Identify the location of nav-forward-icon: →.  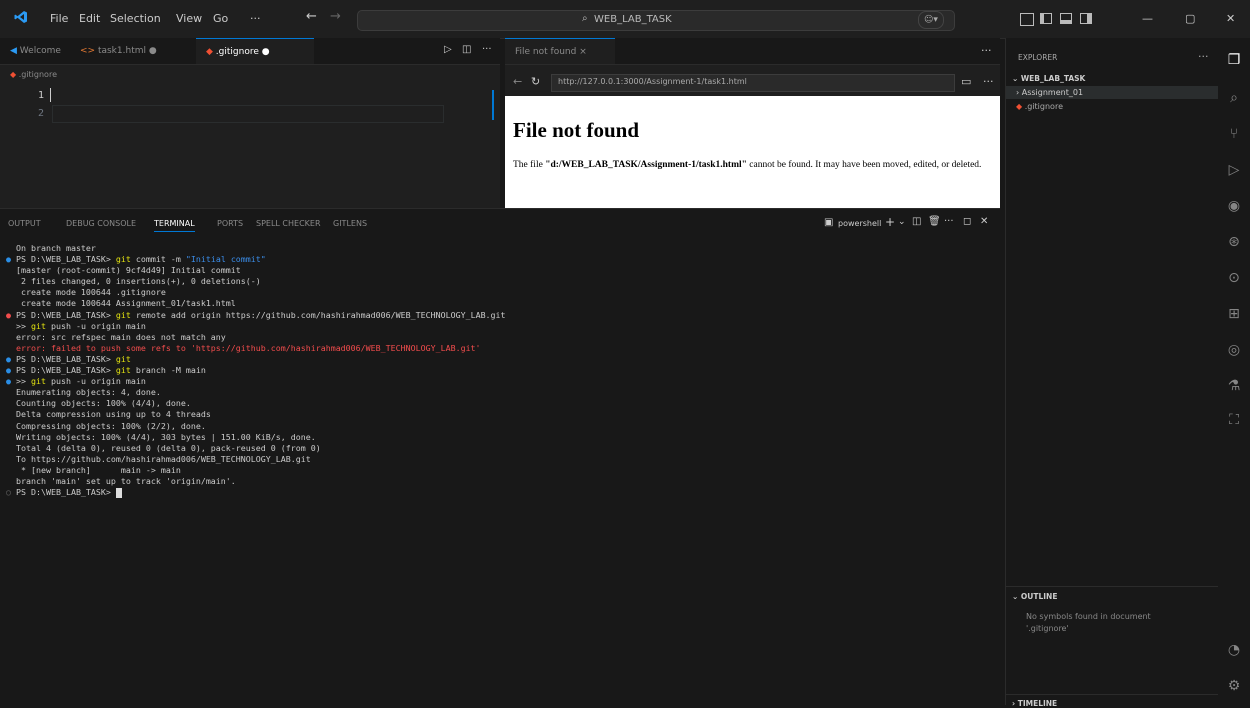
(335, 16).